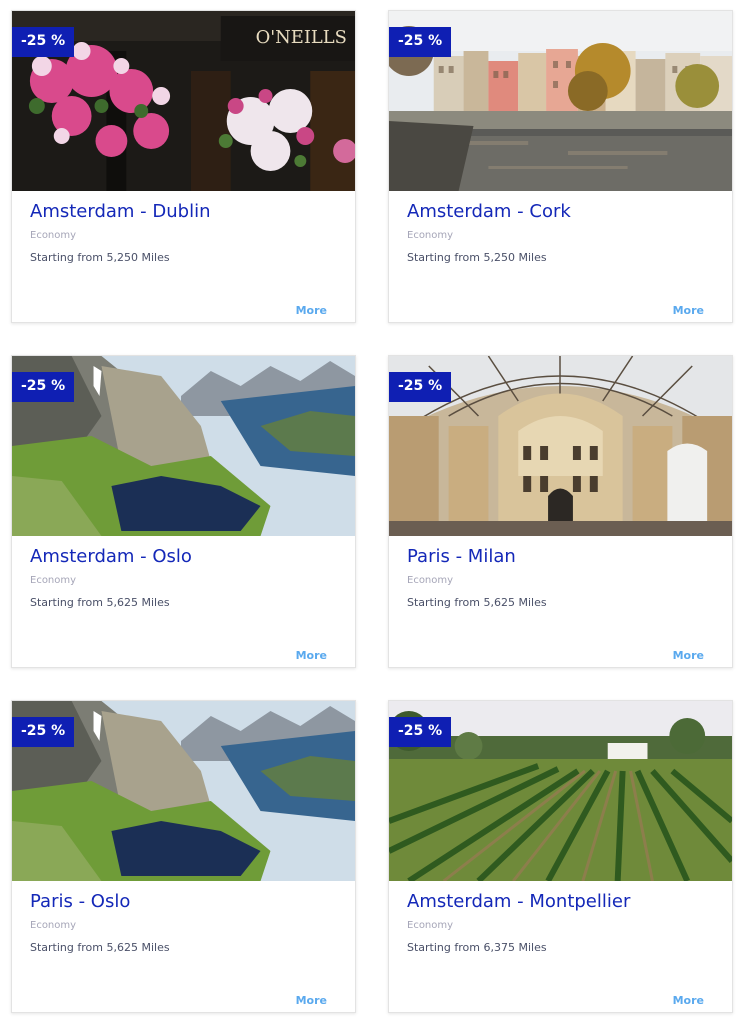 The height and width of the screenshot is (1024, 753). I want to click on route-title: Amsterdam - Oslo, so click(111, 556).